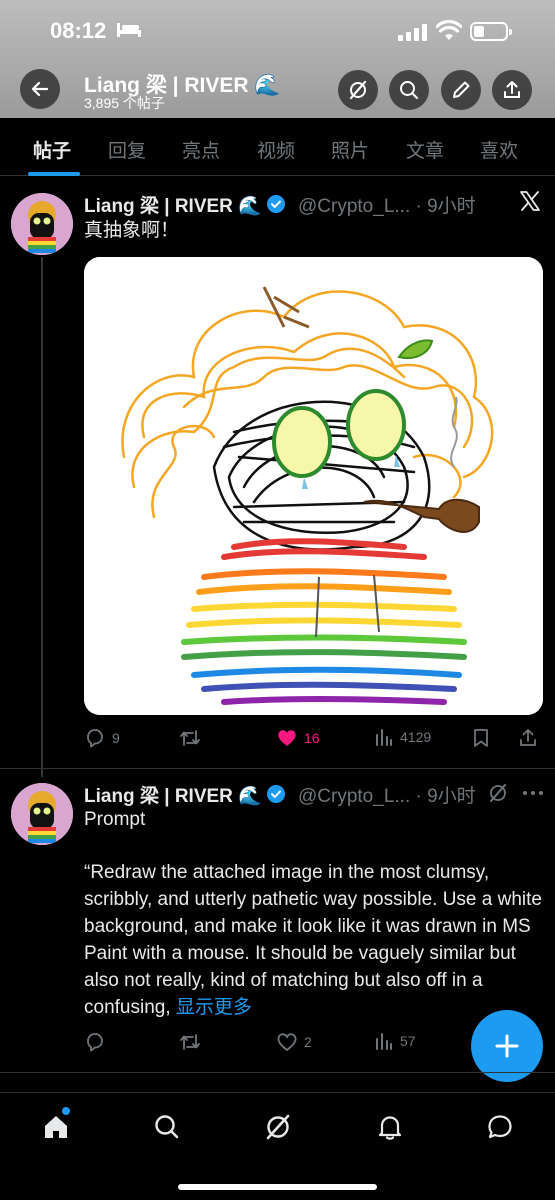  Describe the element at coordinates (491, 31) in the screenshot. I see `battery-icon` at that location.